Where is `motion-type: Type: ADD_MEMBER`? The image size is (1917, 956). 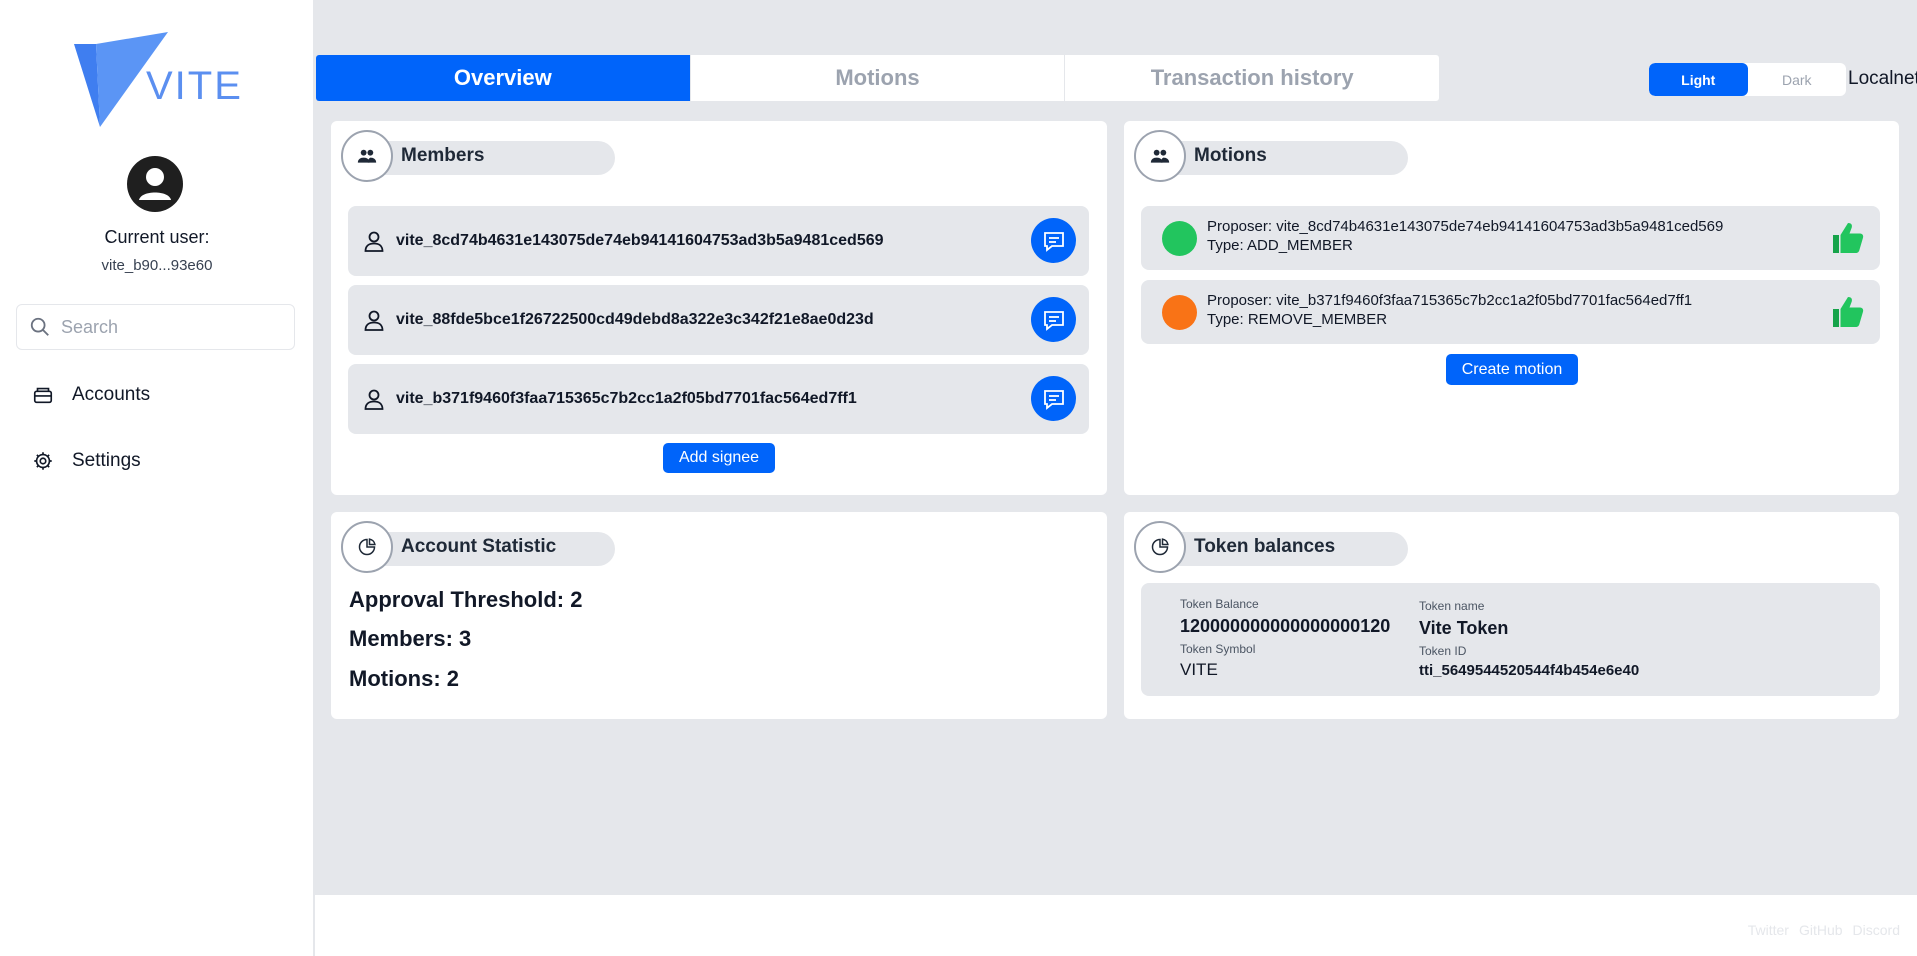 motion-type: Type: ADD_MEMBER is located at coordinates (1280, 245).